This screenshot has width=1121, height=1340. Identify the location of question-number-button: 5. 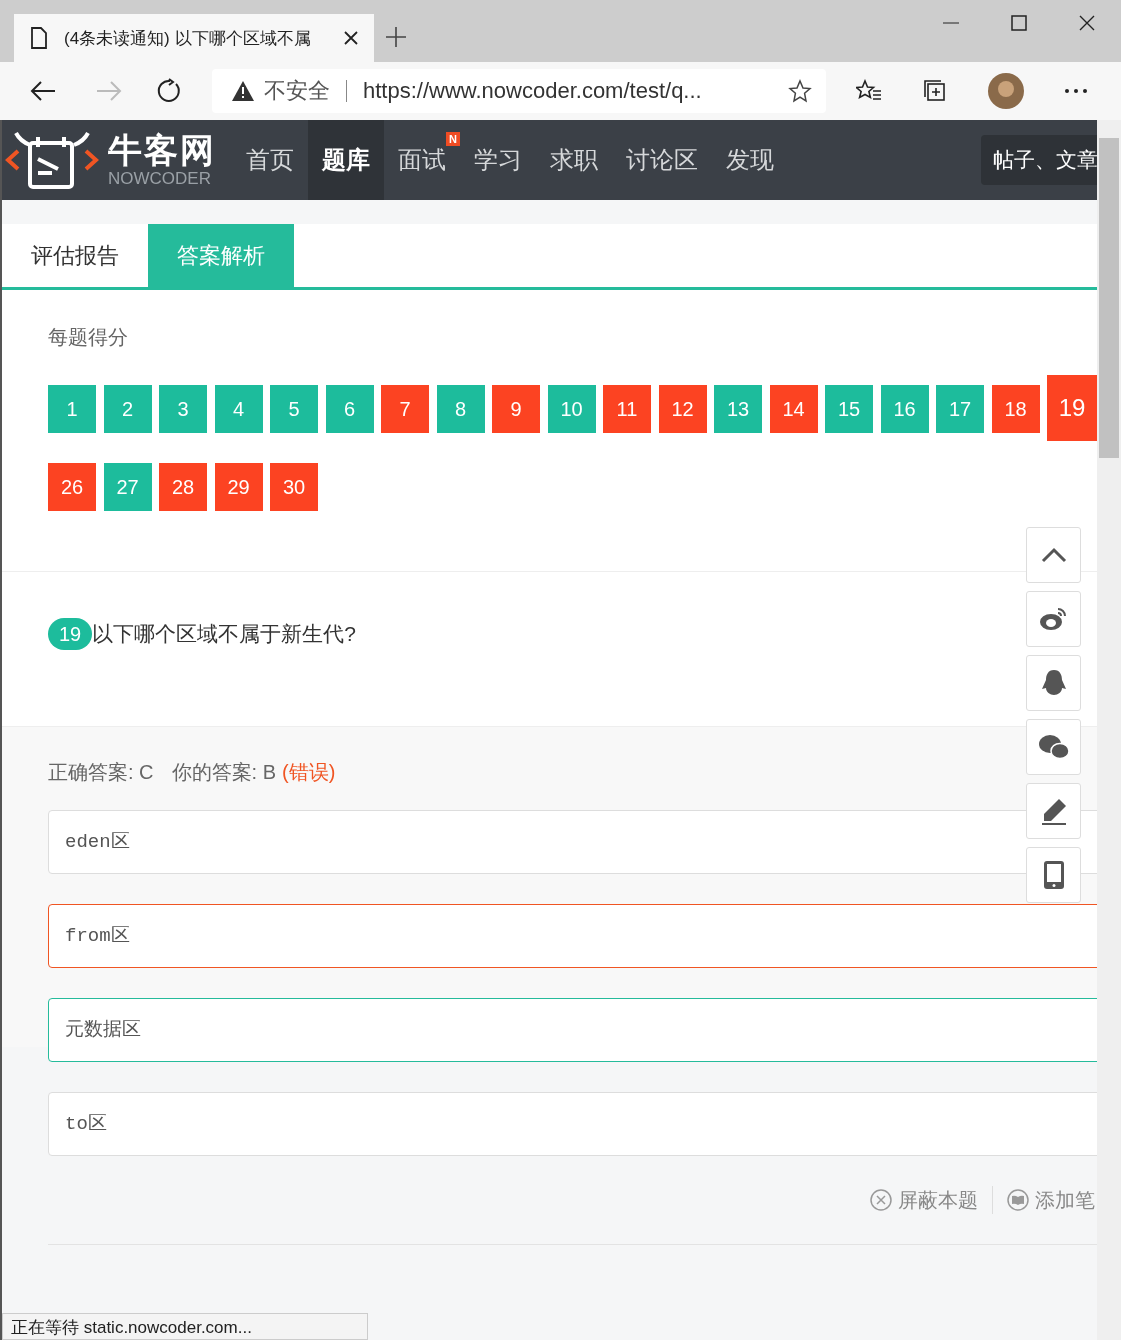
(294, 409).